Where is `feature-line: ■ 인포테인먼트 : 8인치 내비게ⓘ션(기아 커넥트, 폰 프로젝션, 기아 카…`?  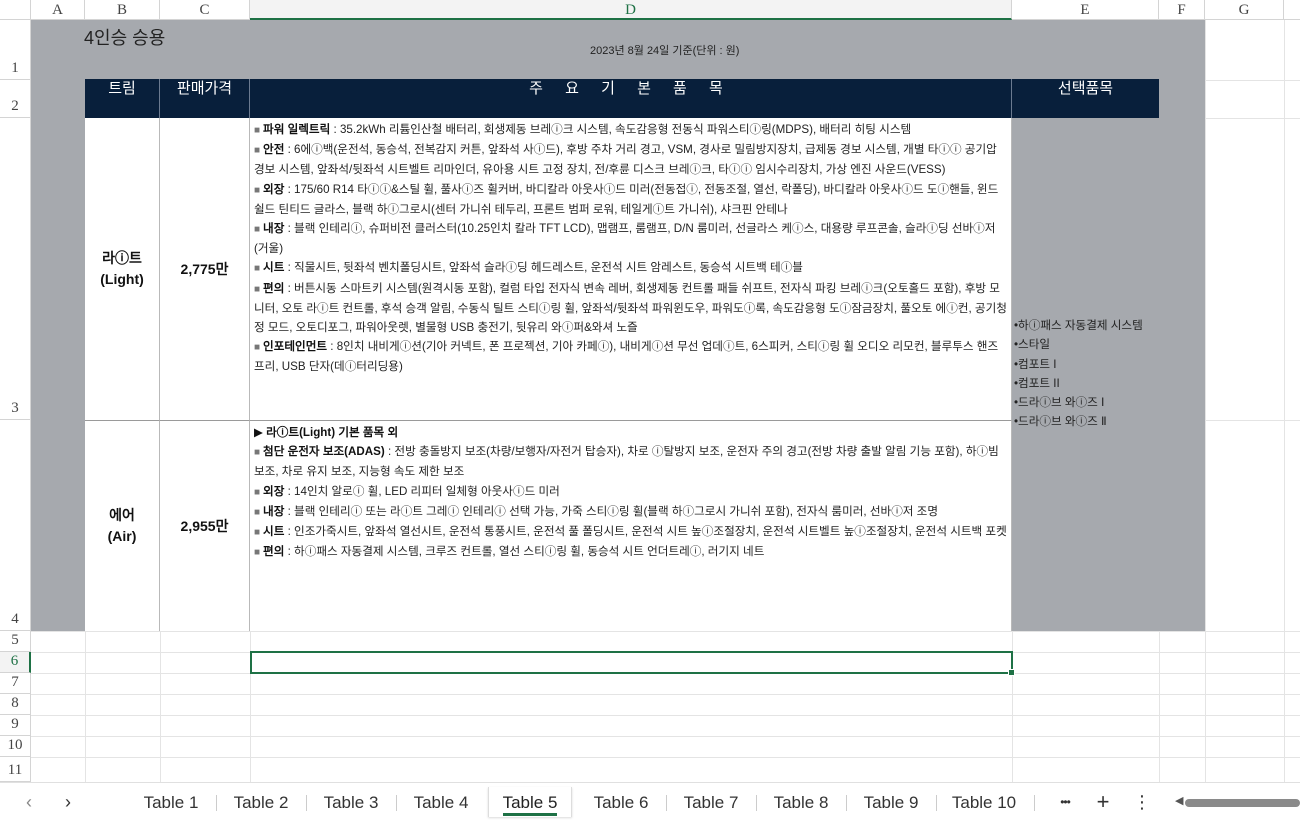 feature-line: ■ 인포테인먼트 : 8인치 내비게ⓘ션(기아 커넥트, 폰 프로젝션, 기아 카… is located at coordinates (626, 357).